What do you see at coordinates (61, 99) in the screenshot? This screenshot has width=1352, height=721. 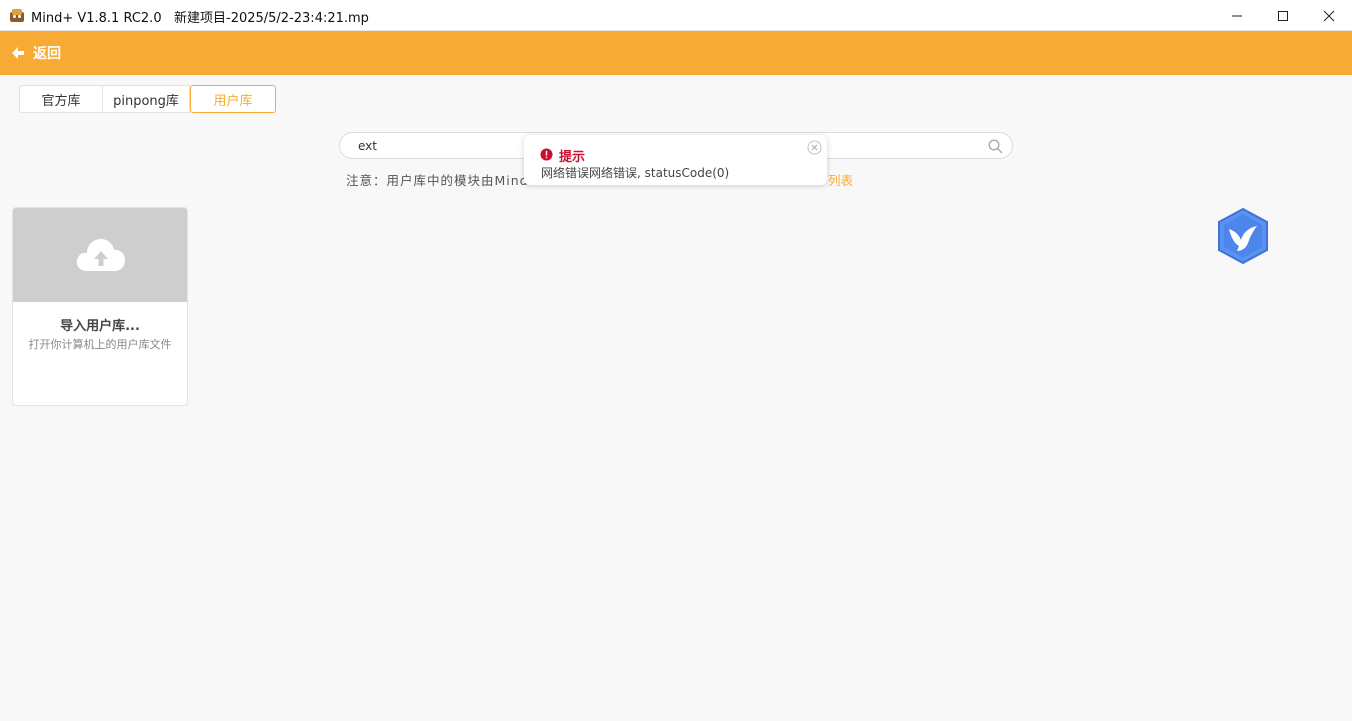 I see `tab-official-library: 官方库` at bounding box center [61, 99].